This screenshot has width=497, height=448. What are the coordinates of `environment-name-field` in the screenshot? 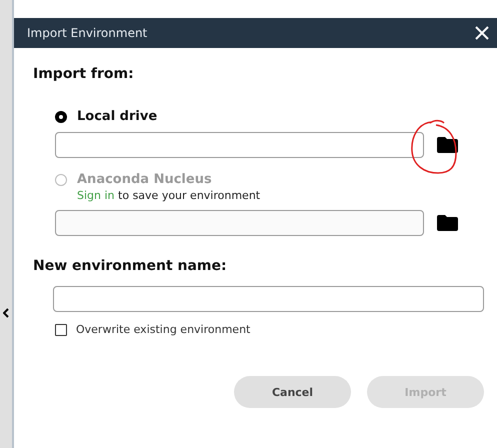 It's located at (268, 299).